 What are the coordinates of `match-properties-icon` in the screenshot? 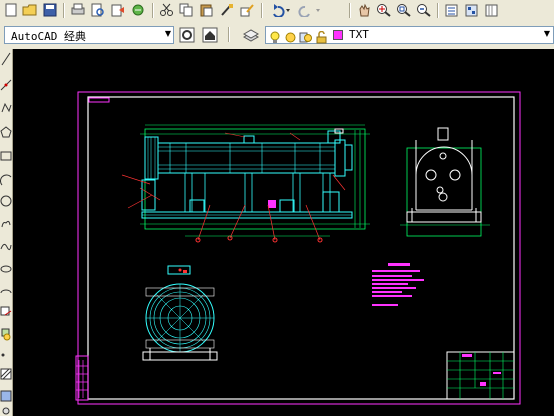 It's located at (227, 10).